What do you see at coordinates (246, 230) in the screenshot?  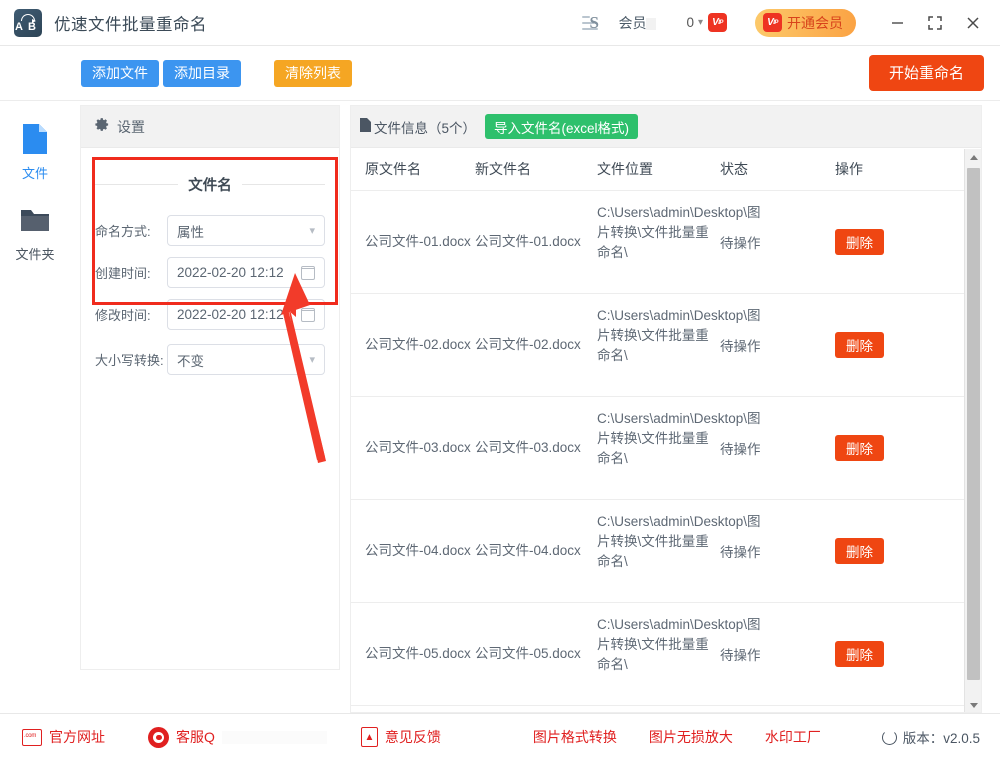 I see `naming-mode-select: 属性 ▾` at bounding box center [246, 230].